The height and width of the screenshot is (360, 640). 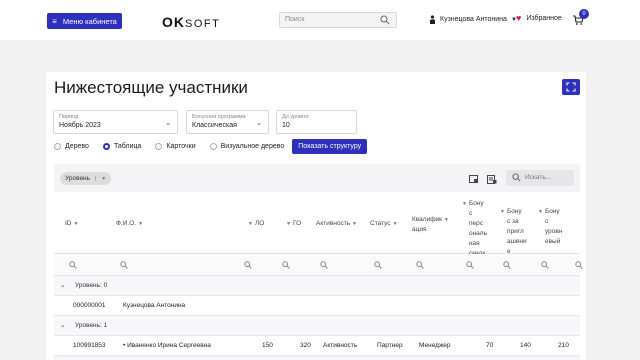 I want to click on column-header-line: уровн, so click(x=553, y=231).